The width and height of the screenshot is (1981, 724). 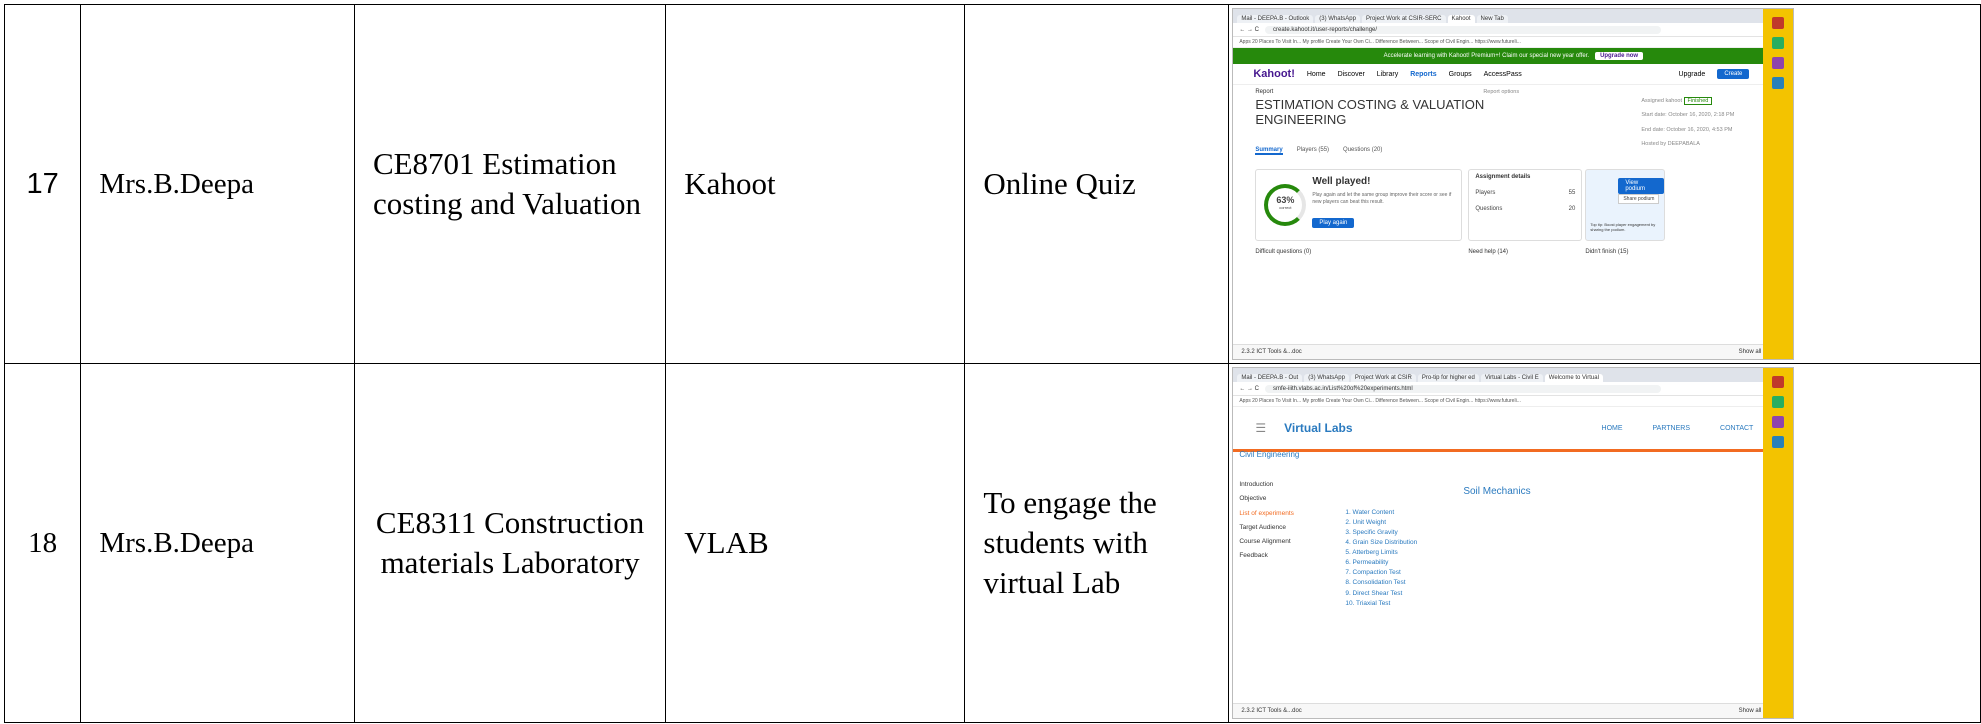 What do you see at coordinates (1264, 92) in the screenshot?
I see `report-label: Report` at bounding box center [1264, 92].